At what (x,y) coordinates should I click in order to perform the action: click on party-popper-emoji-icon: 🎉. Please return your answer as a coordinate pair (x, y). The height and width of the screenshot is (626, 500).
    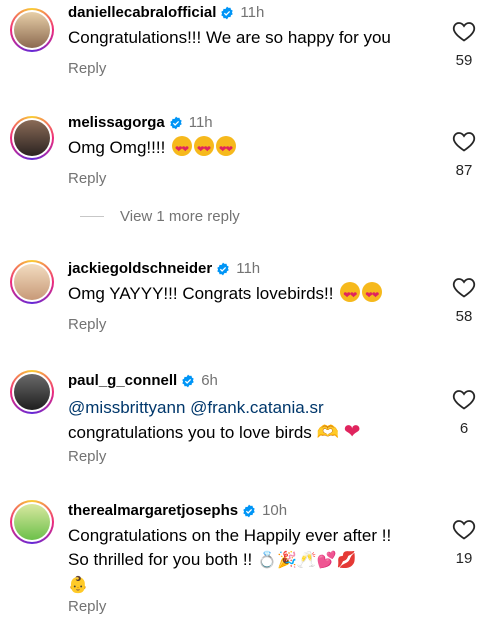
    Looking at the image, I should click on (286, 560).